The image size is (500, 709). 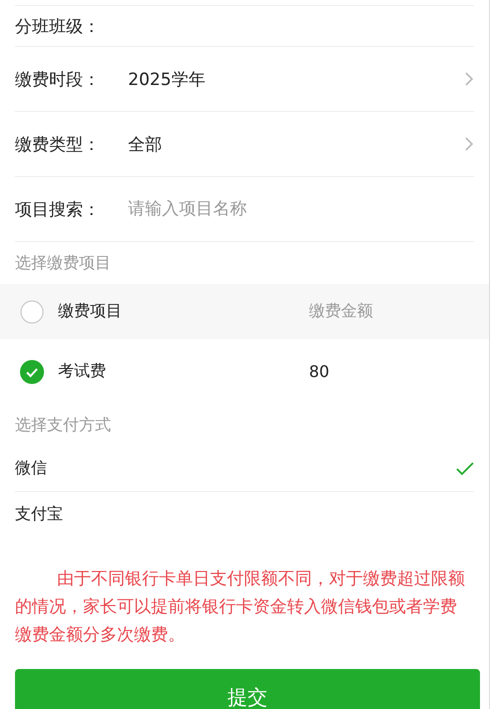 I want to click on search-field: 请输入项目名称, so click(x=301, y=209).